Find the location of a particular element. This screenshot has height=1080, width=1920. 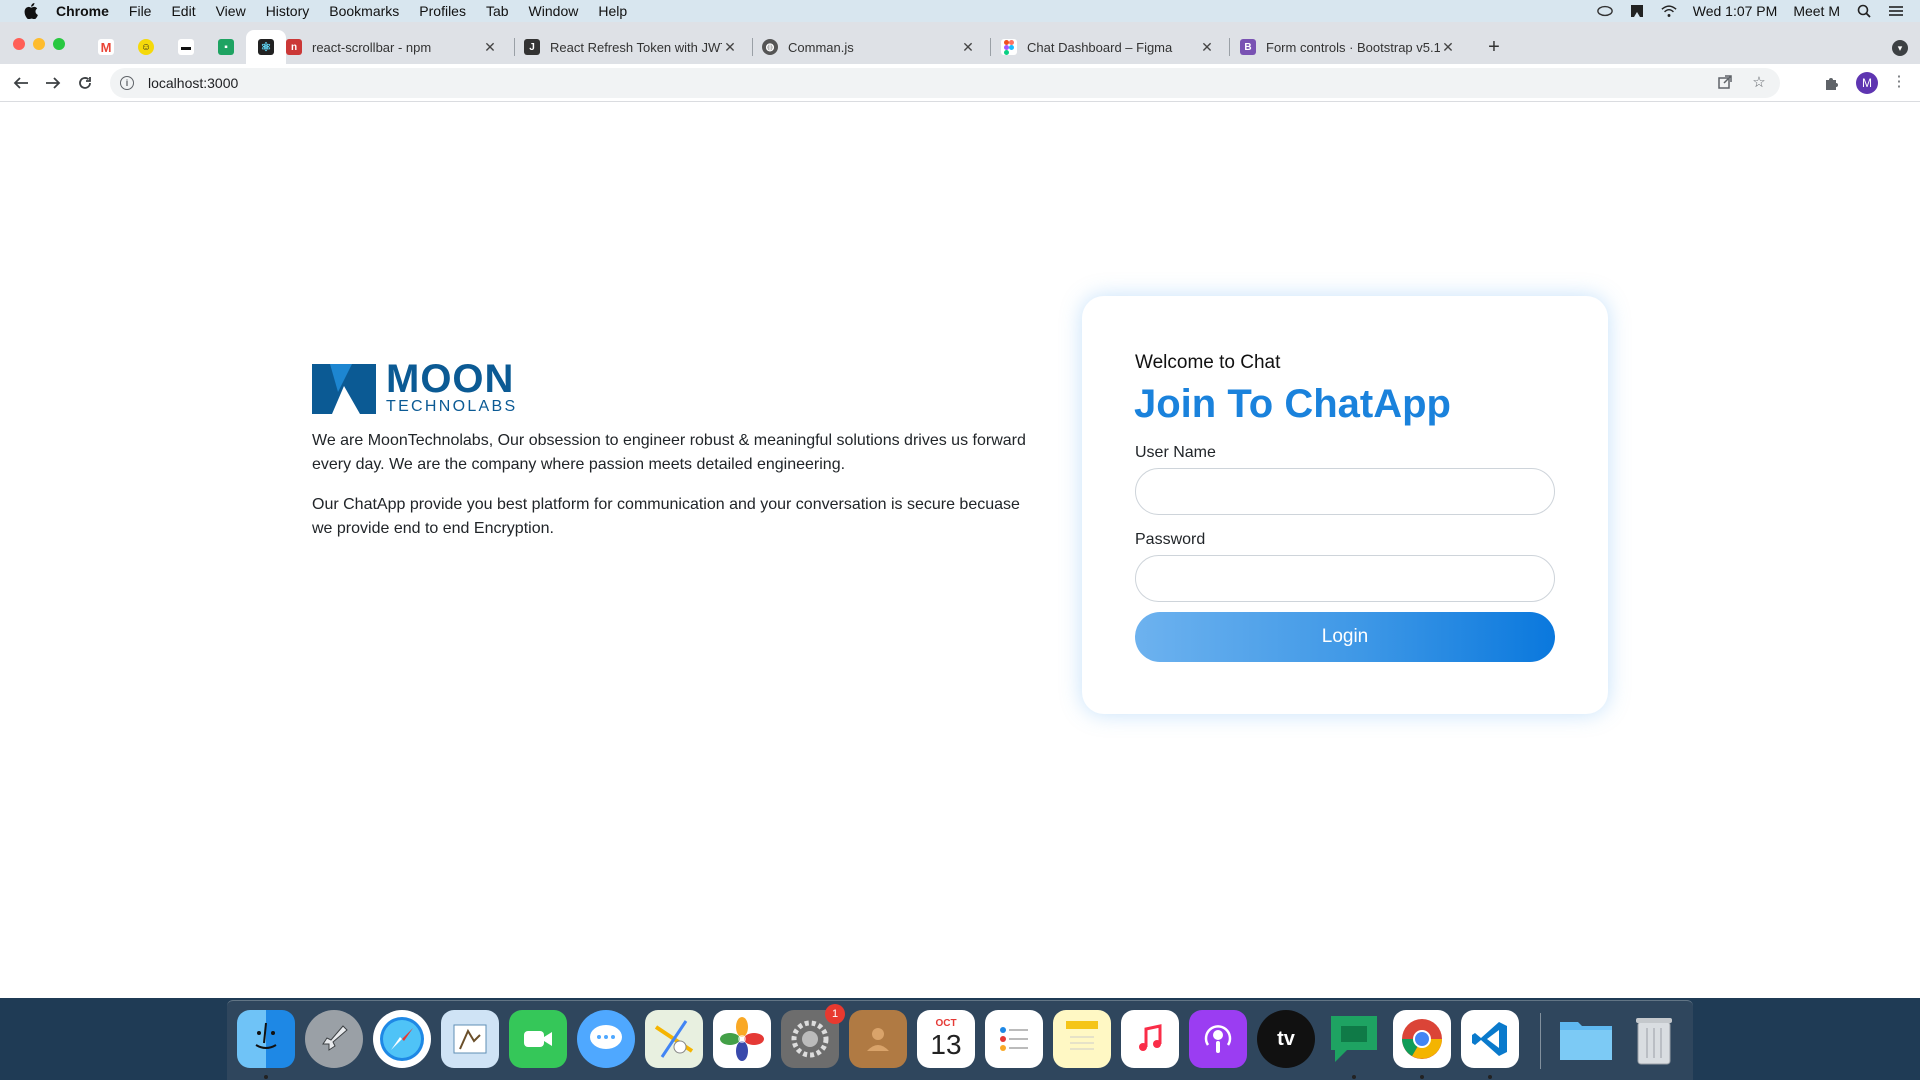

pinned-tab-gmail: M is located at coordinates (106, 47).